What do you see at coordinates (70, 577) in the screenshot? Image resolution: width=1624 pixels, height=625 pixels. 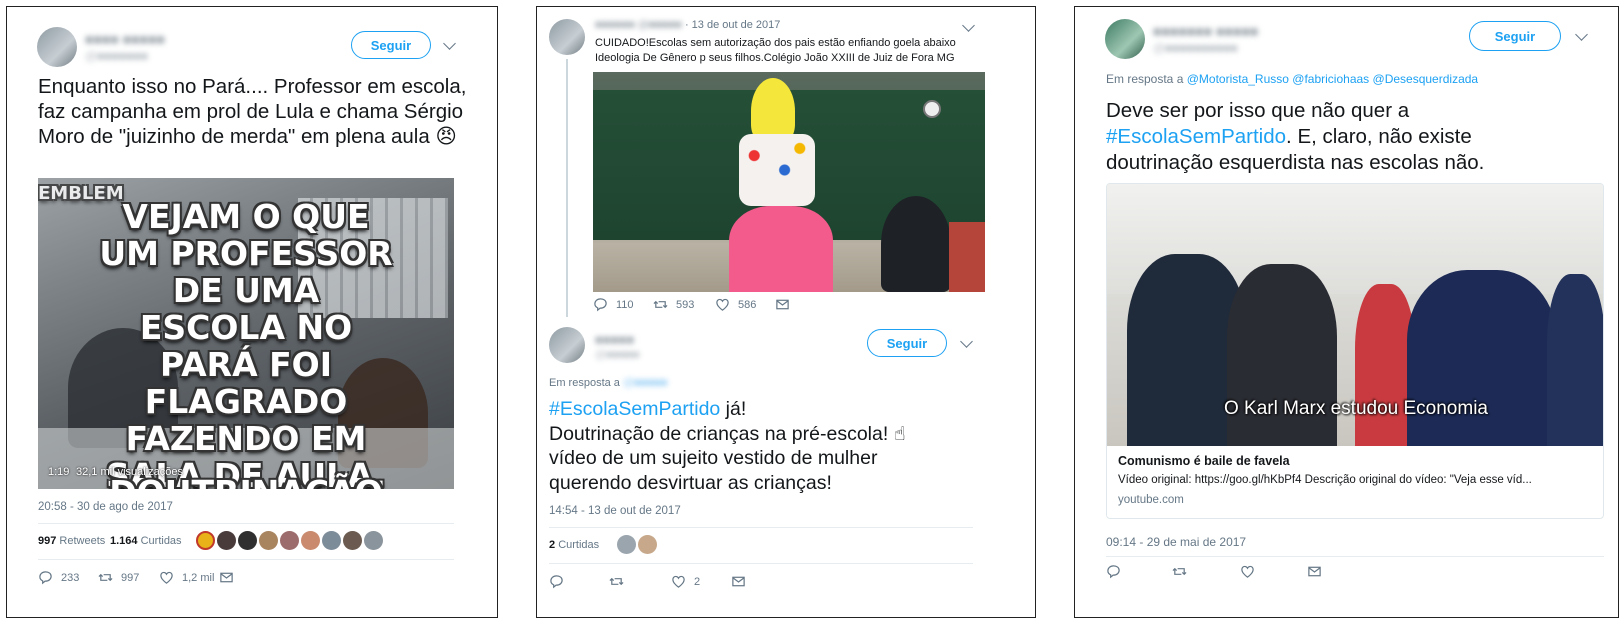 I see `reply-count: 233` at bounding box center [70, 577].